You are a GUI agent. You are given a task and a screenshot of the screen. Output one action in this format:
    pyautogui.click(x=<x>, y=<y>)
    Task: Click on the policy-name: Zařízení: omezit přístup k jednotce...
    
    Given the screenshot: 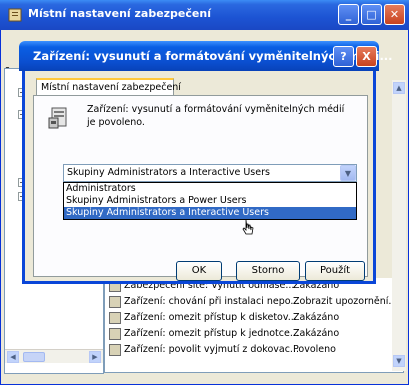 What is the action you would take?
    pyautogui.click(x=211, y=333)
    